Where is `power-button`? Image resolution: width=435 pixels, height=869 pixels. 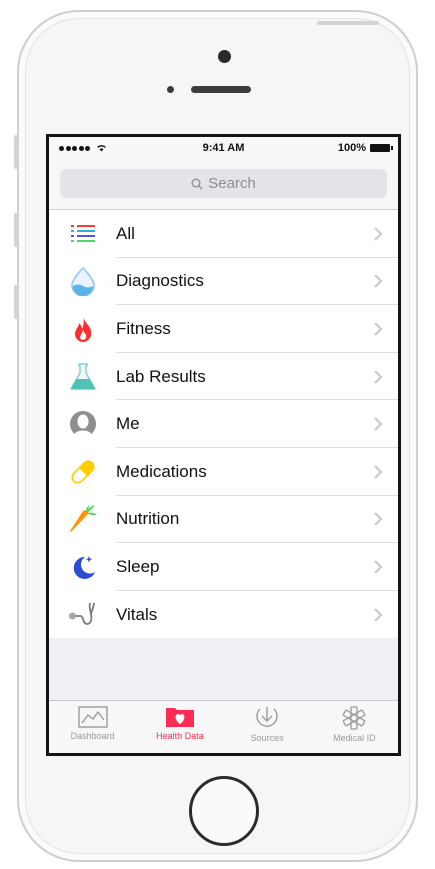
power-button is located at coordinates (348, 23).